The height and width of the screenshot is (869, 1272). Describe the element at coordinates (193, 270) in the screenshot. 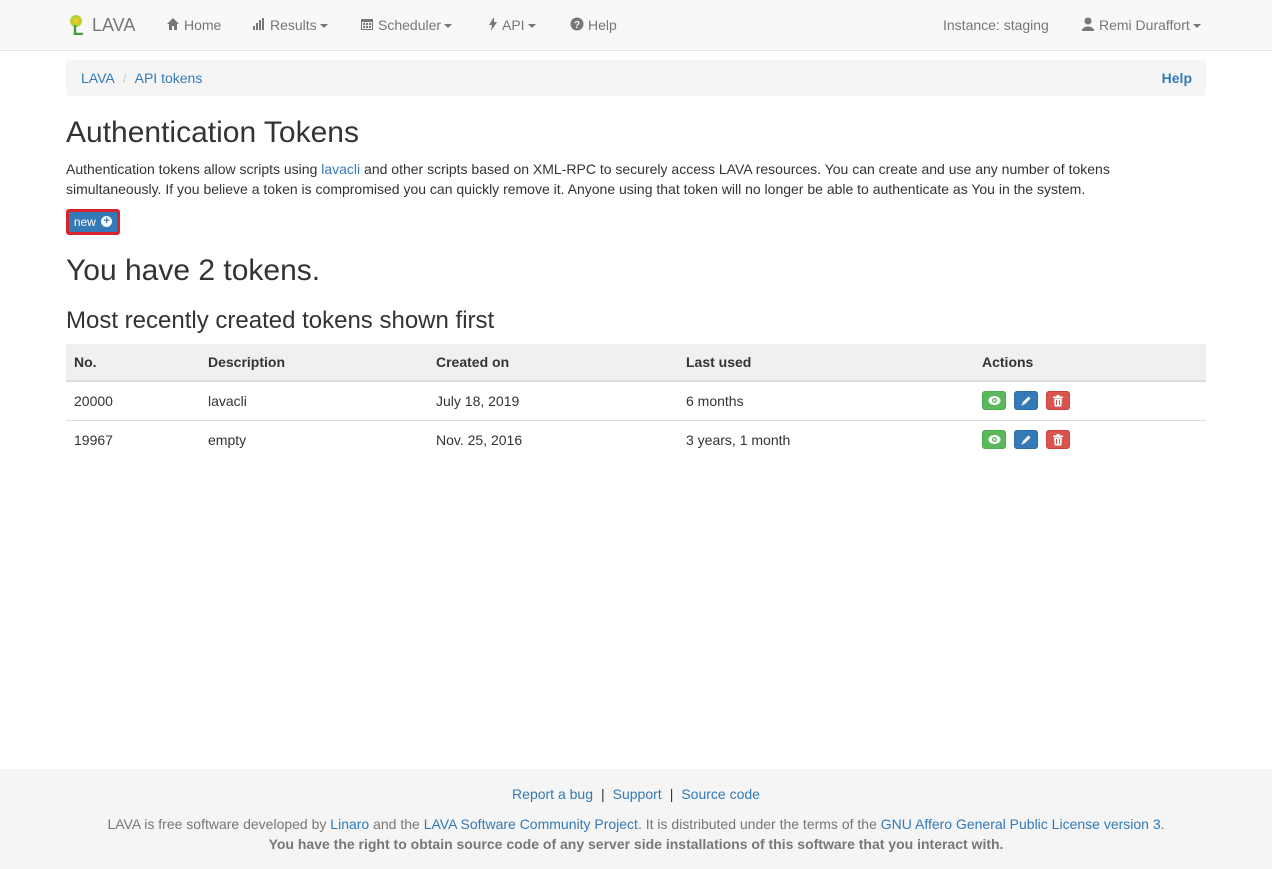

I see `token-count-heading: You have 2 tokens.` at that location.